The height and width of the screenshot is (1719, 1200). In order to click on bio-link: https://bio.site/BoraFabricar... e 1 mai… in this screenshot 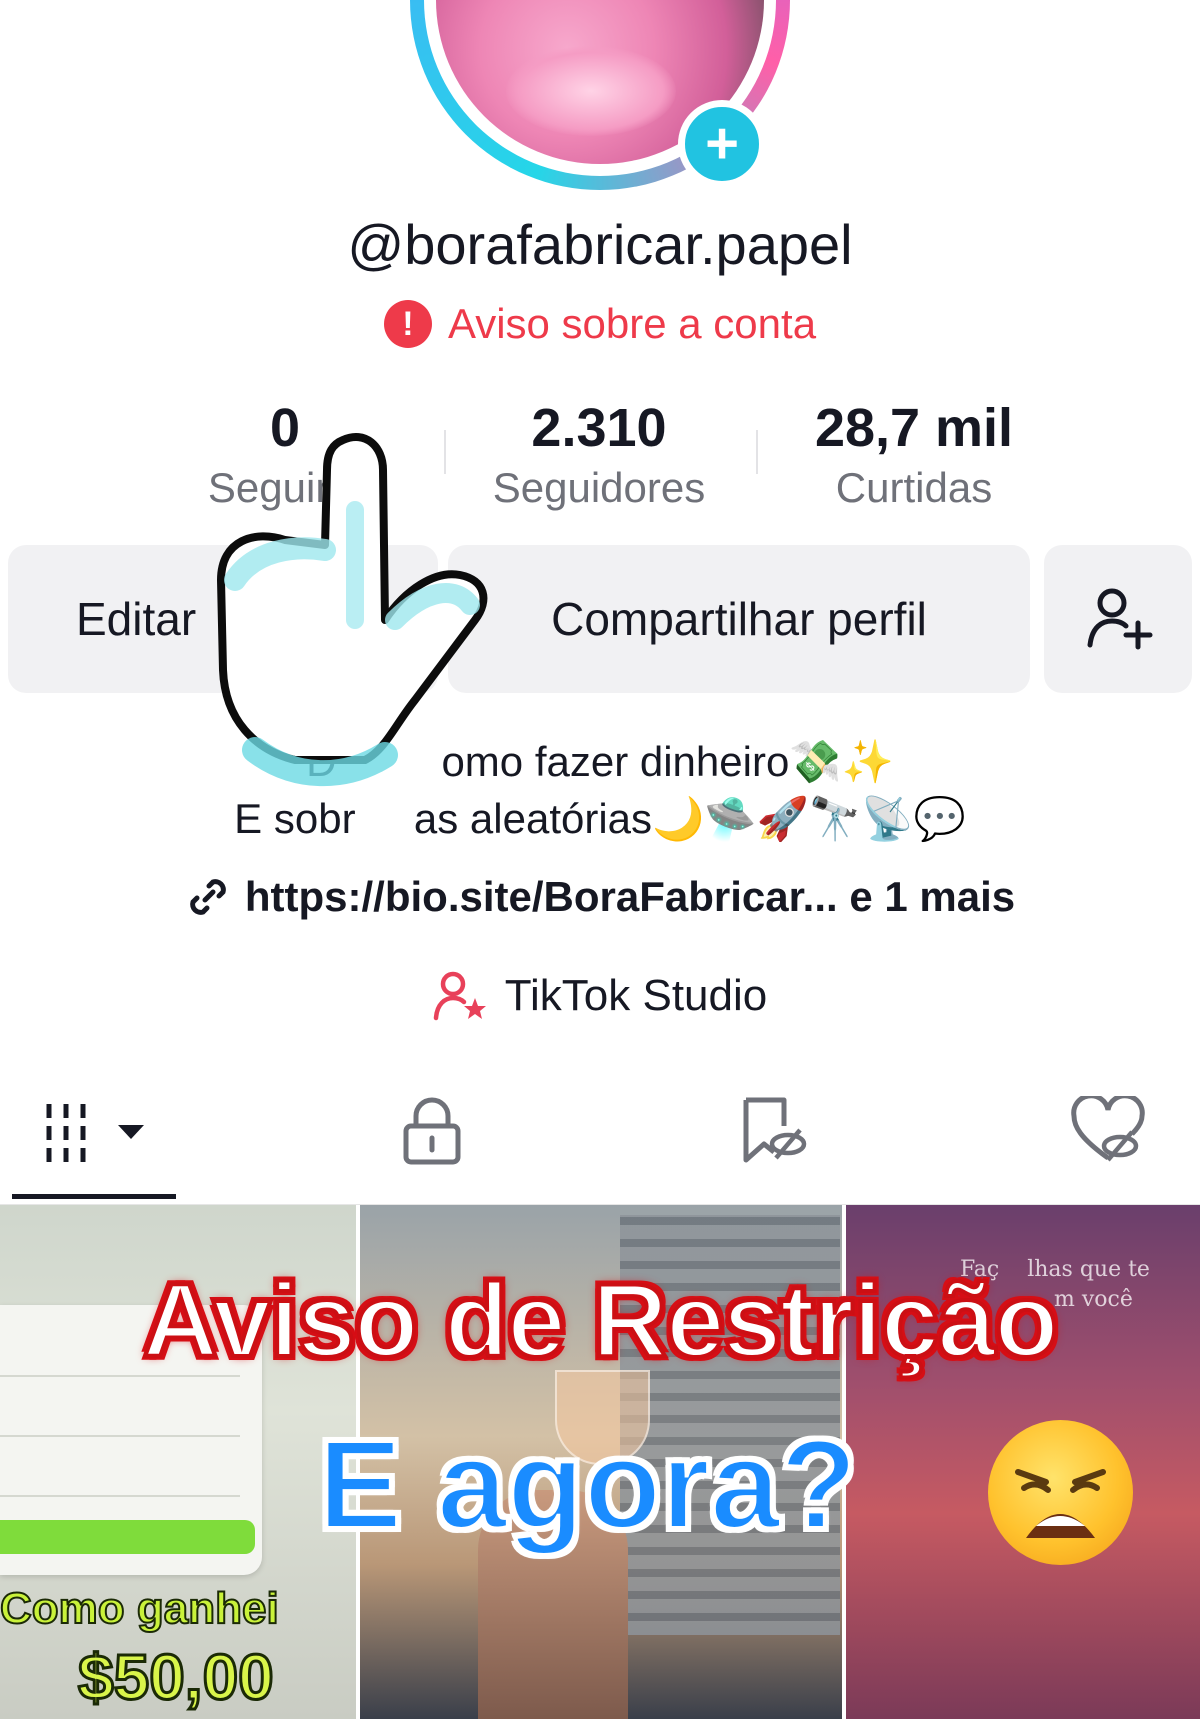, I will do `click(600, 897)`.